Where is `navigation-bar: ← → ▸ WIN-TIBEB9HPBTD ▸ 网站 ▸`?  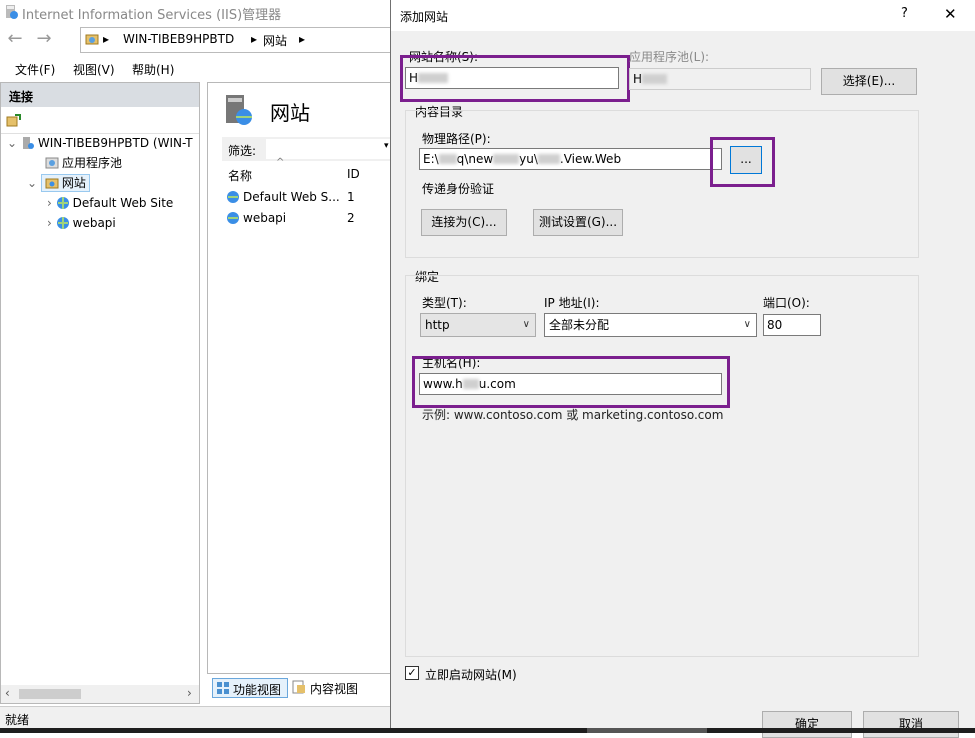
navigation-bar: ← → ▸ WIN-TIBEB9HPBTD ▸ 网站 ▸ is located at coordinates (195, 40).